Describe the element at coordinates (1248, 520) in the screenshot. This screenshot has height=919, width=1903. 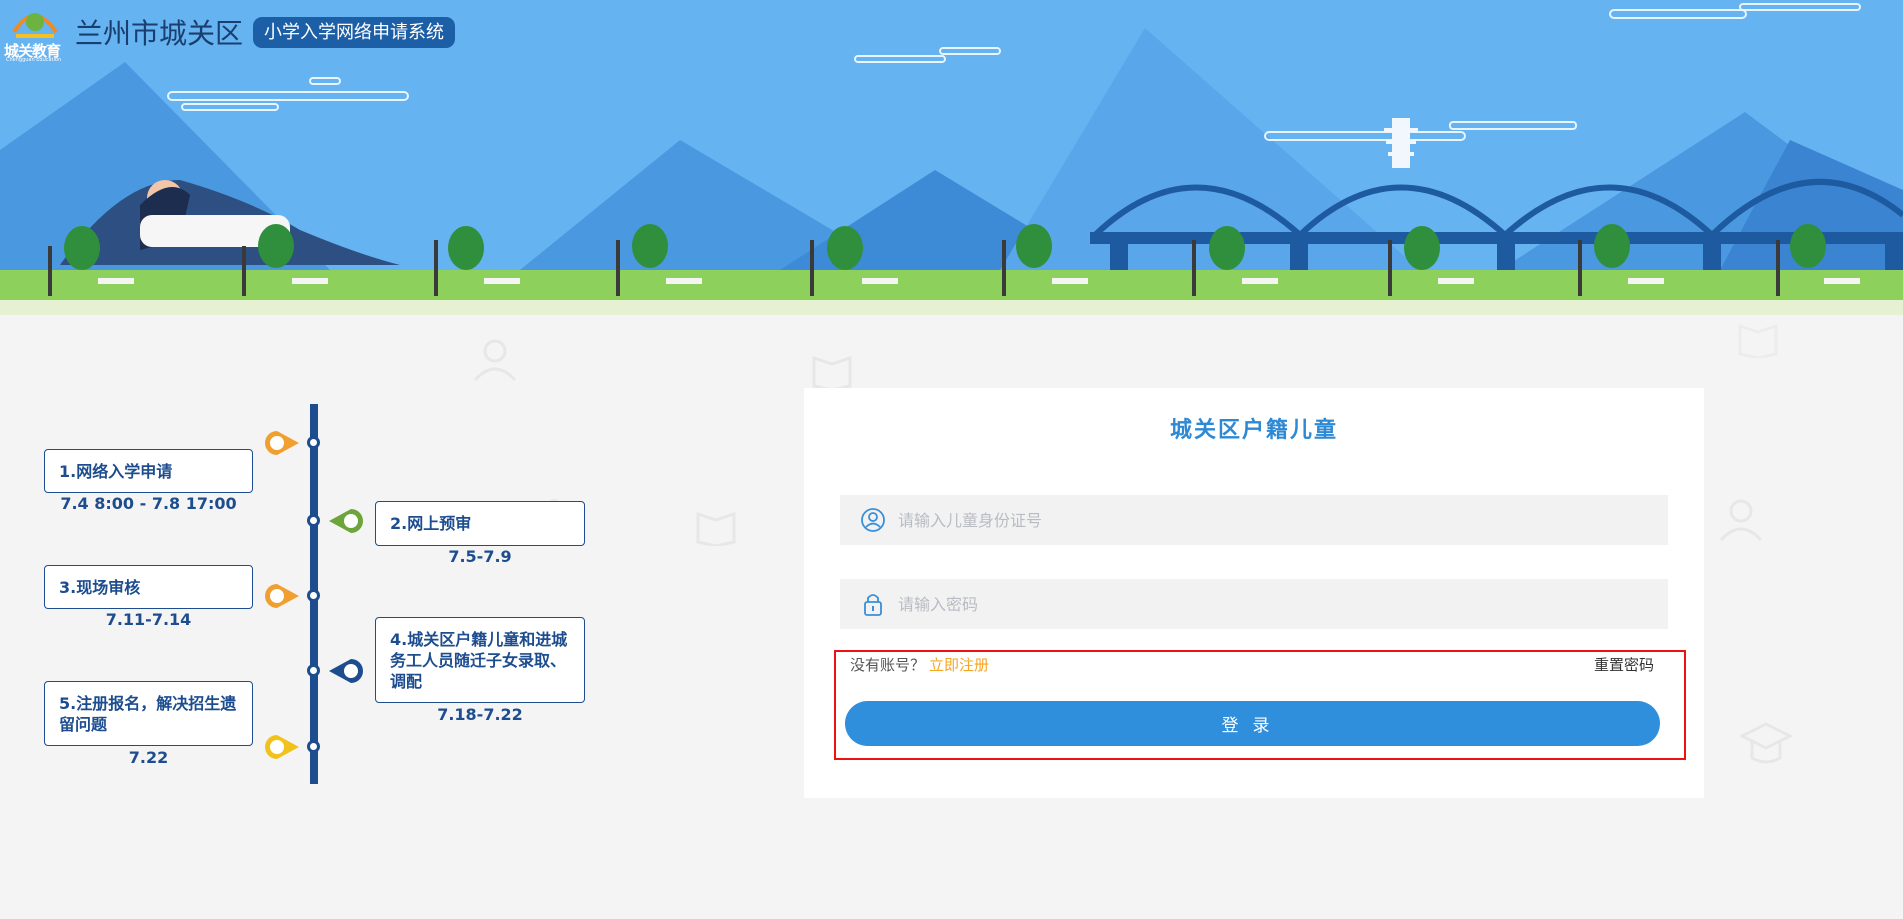
I see `id-number-input` at that location.